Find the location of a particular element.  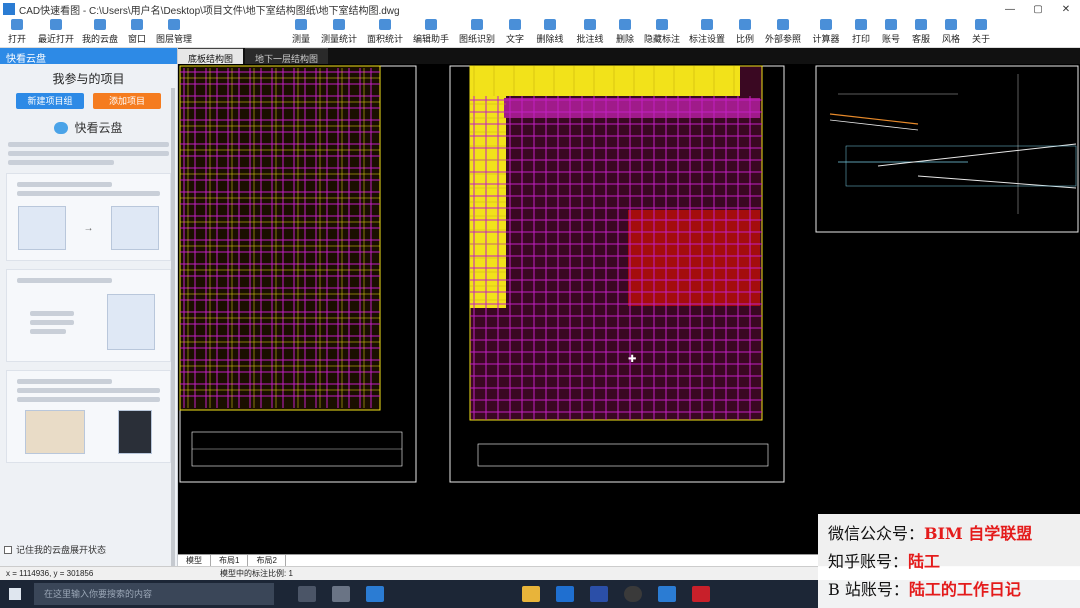

pen-icon is located at coordinates (590, 24).